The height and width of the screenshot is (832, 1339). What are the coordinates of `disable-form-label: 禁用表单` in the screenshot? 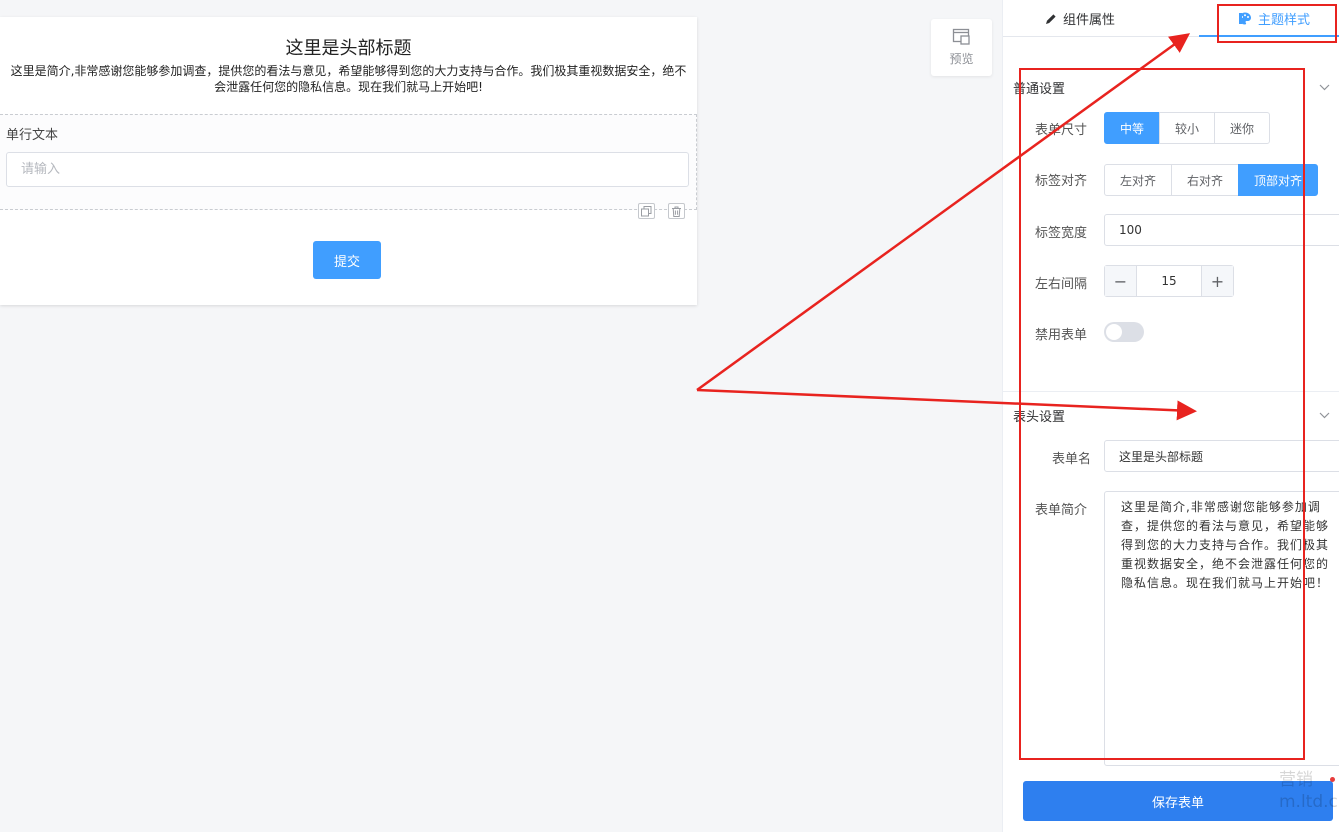 It's located at (1061, 335).